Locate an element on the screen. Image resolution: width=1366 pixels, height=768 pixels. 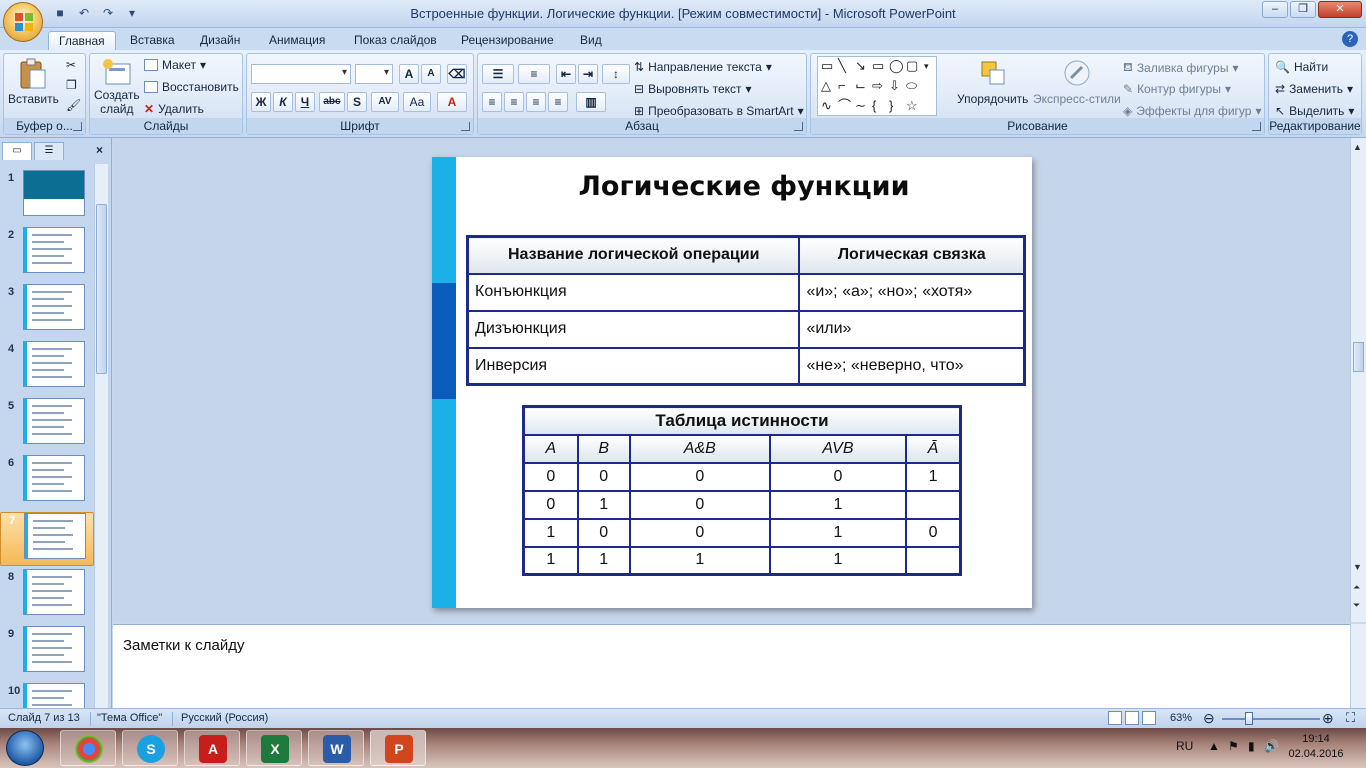
taskbar-powerpoint: P is located at coordinates (398, 748).